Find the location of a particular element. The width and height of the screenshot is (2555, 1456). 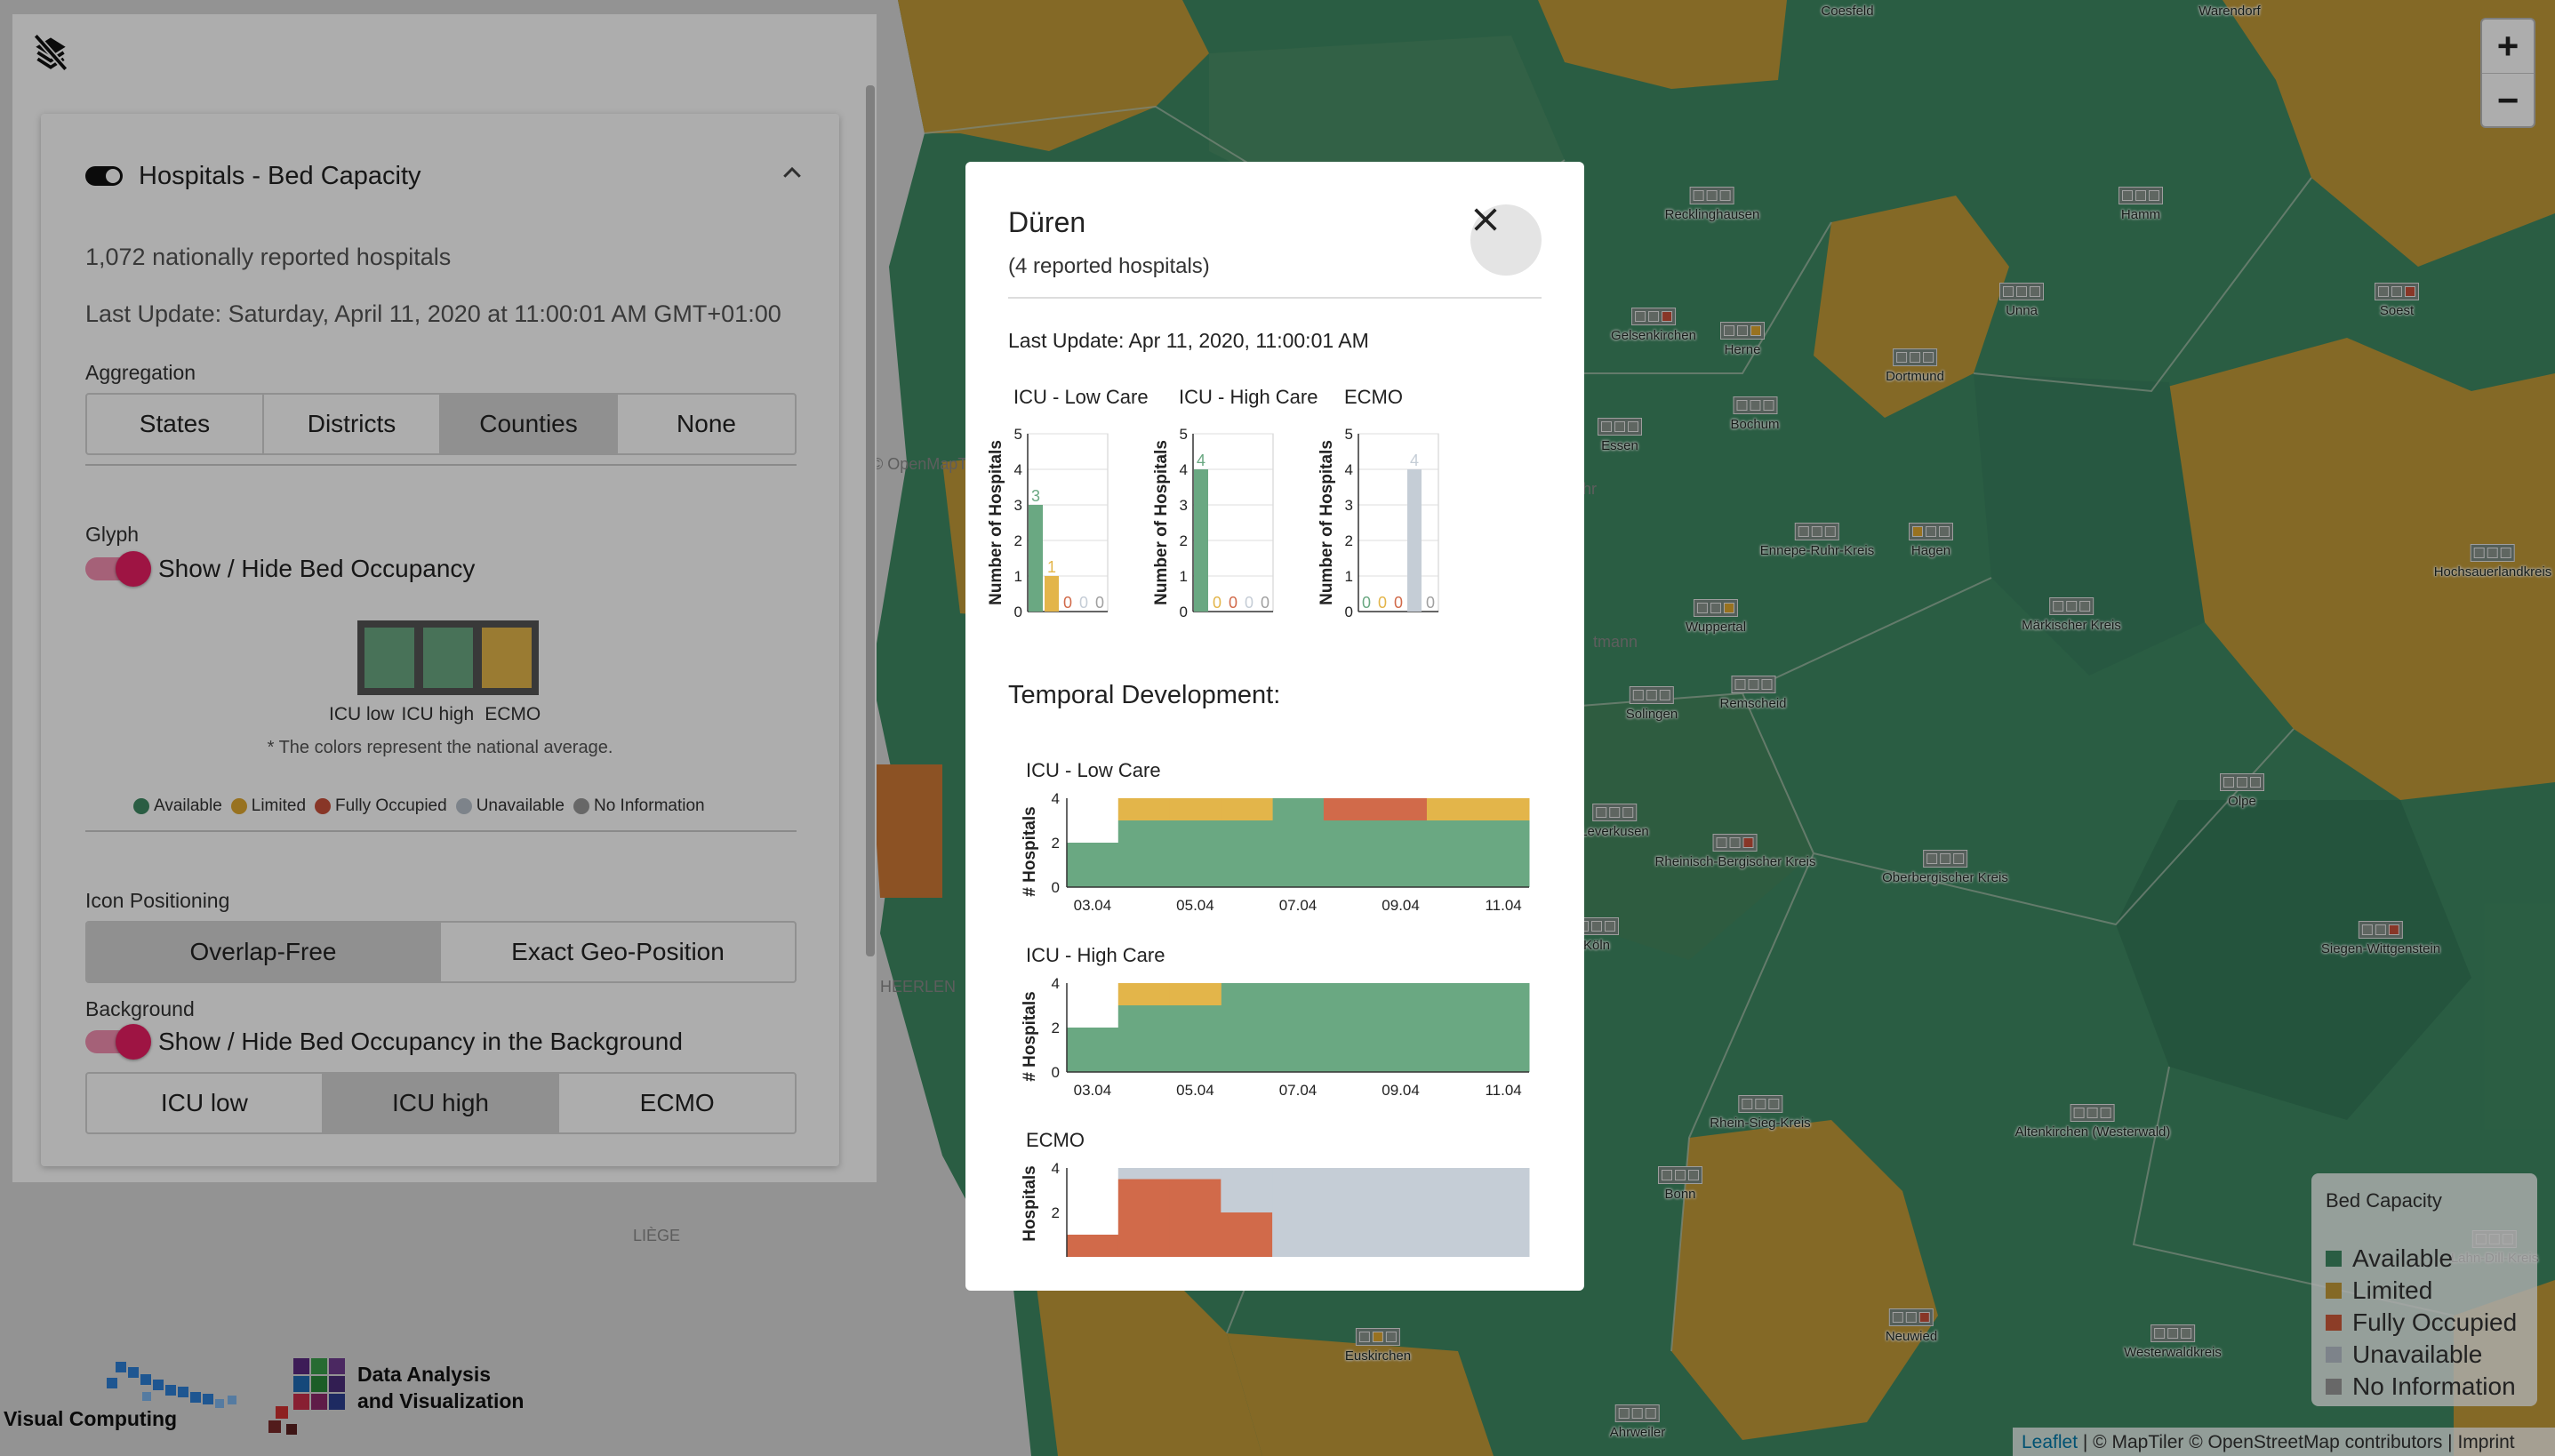

x-tick-label: 09.04 is located at coordinates (1401, 905).